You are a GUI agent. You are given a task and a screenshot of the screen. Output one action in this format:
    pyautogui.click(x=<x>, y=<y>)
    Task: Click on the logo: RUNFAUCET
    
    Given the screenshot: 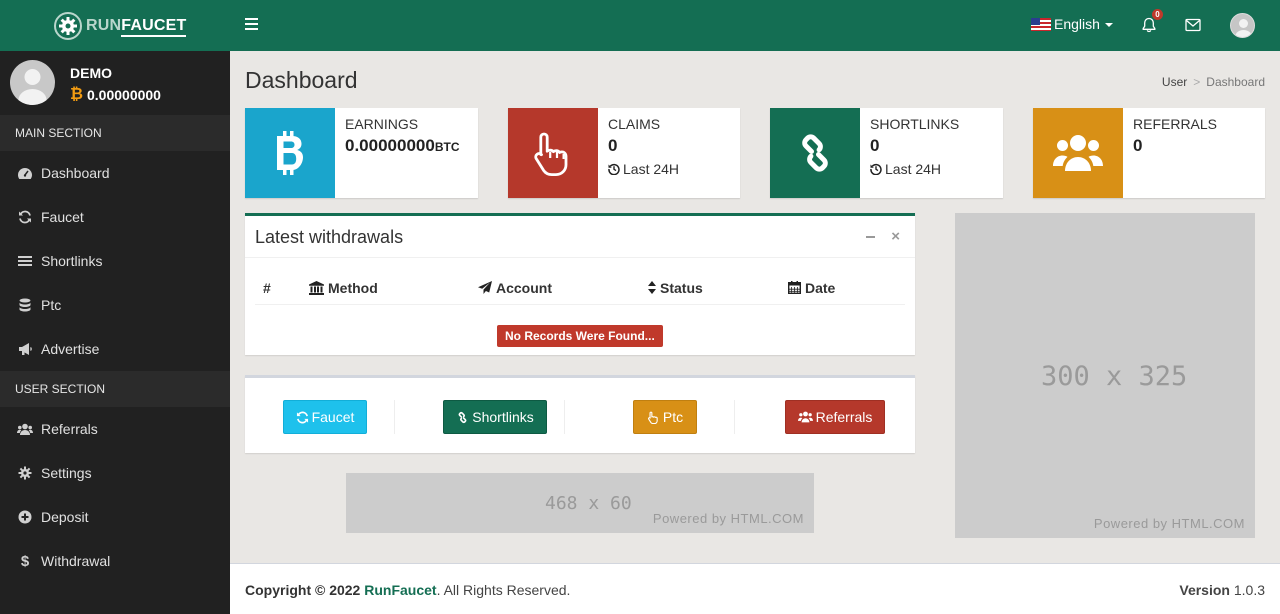 What is the action you would take?
    pyautogui.click(x=120, y=26)
    